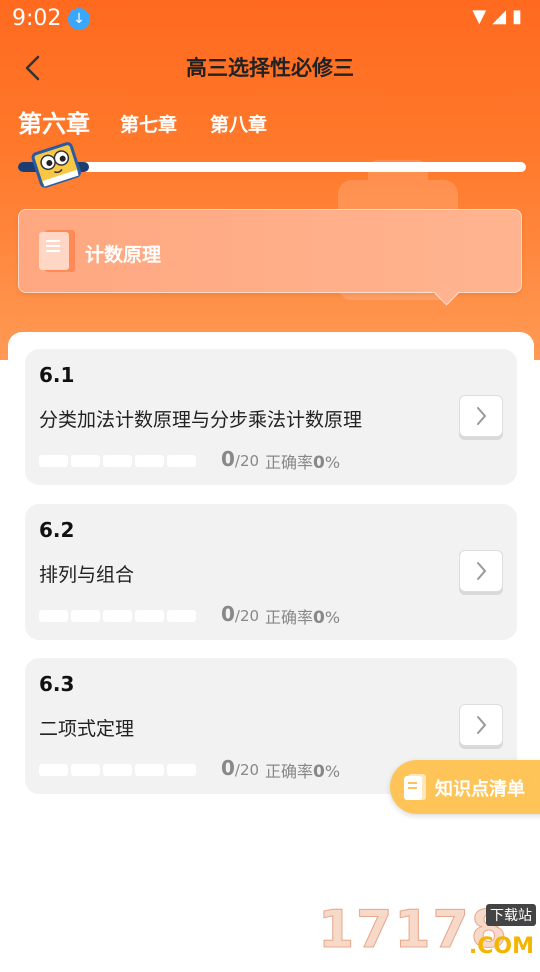 This screenshot has height=972, width=540. I want to click on site-watermark: 17178 下载站 .COM, so click(429, 930).